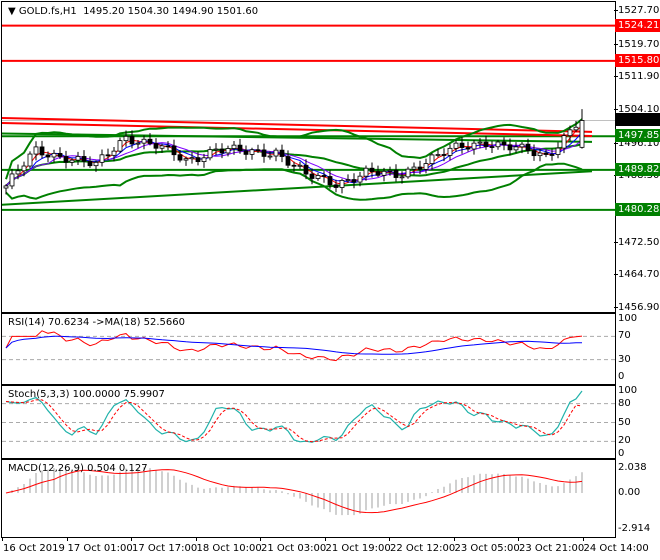 The height and width of the screenshot is (560, 660). What do you see at coordinates (624, 359) in the screenshot?
I see `rsi-axis-label: 30` at bounding box center [624, 359].